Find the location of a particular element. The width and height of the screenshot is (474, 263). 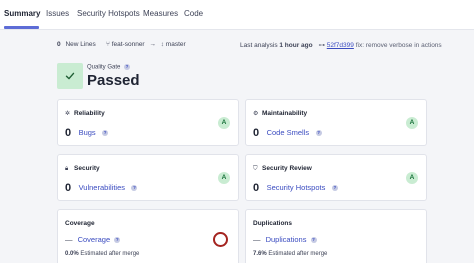

bugs-metric: 0 Bugs ? is located at coordinates (87, 133).